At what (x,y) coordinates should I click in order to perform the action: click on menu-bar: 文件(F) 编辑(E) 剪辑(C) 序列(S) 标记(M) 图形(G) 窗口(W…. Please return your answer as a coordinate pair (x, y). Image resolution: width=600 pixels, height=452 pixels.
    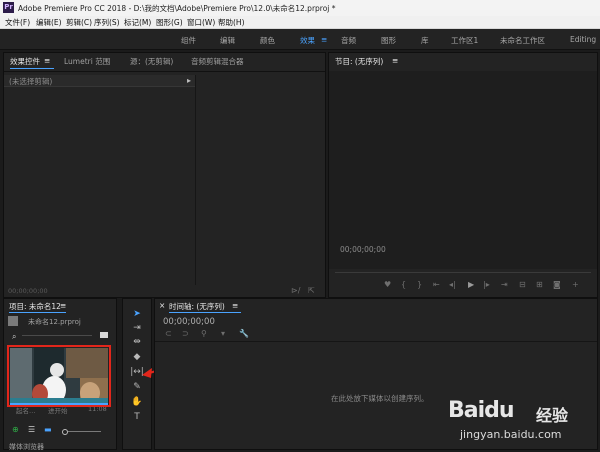
    Looking at the image, I should click on (300, 22).